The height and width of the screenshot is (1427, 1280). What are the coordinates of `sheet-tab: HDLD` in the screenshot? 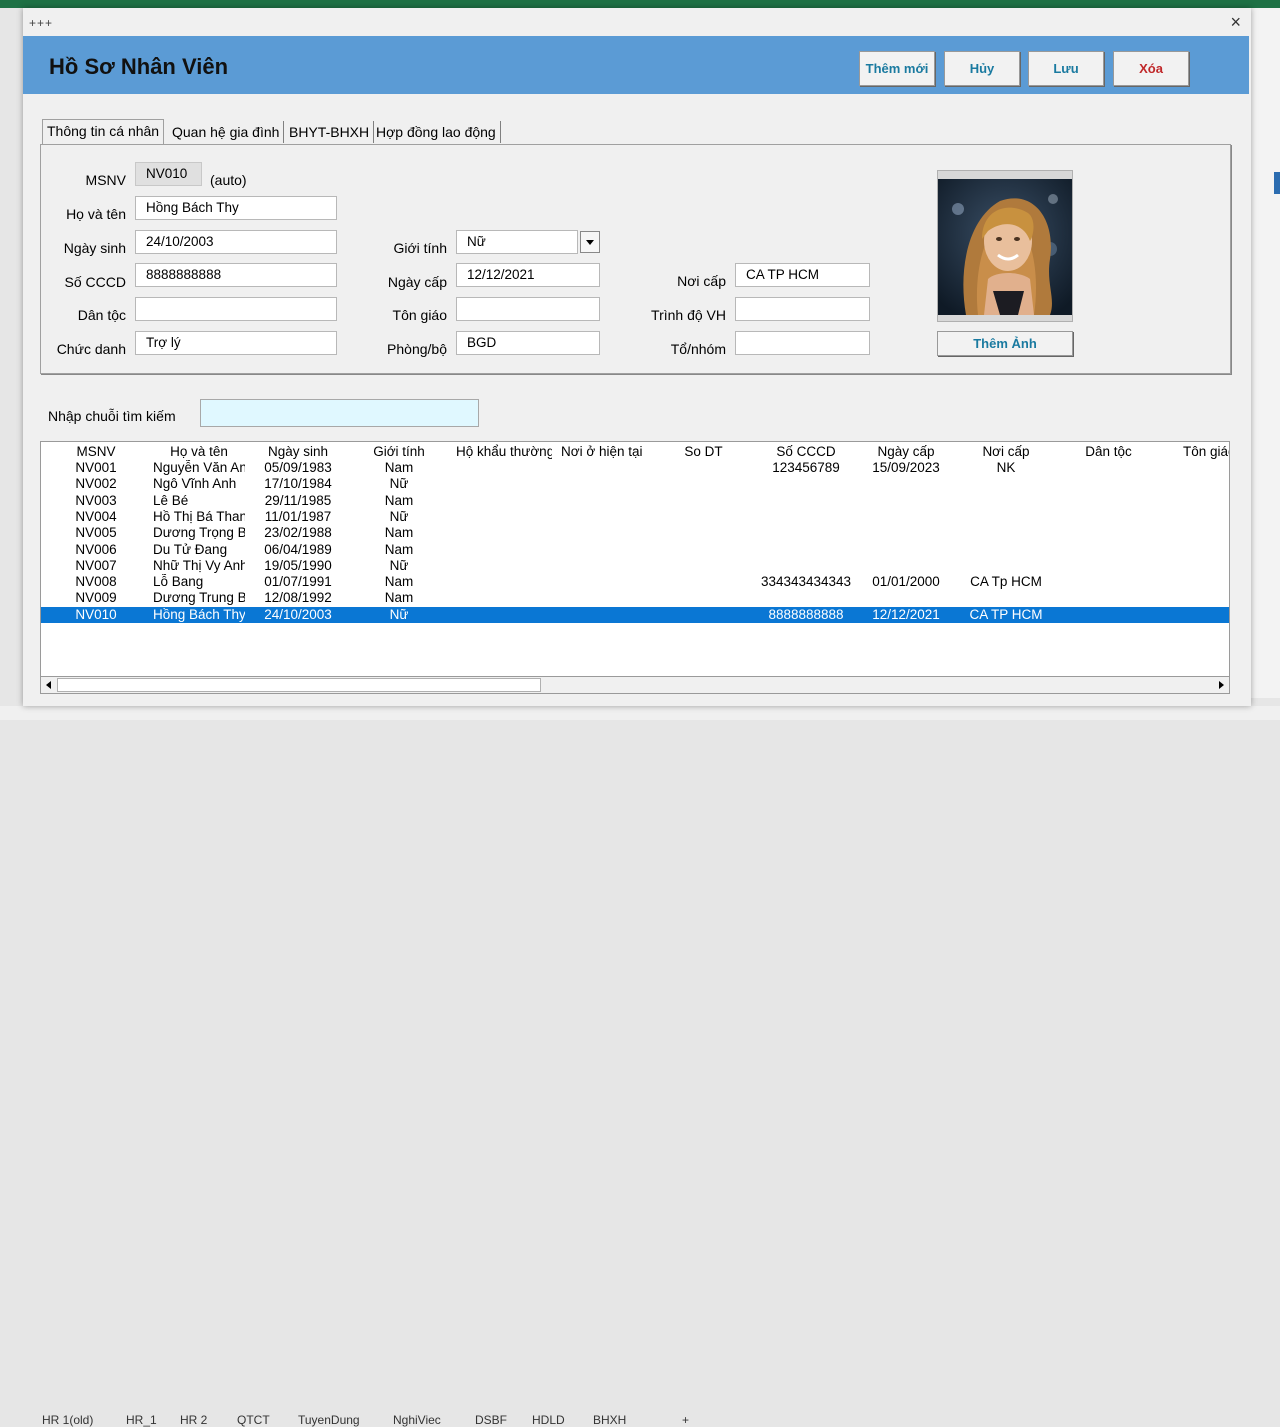 It's located at (548, 1420).